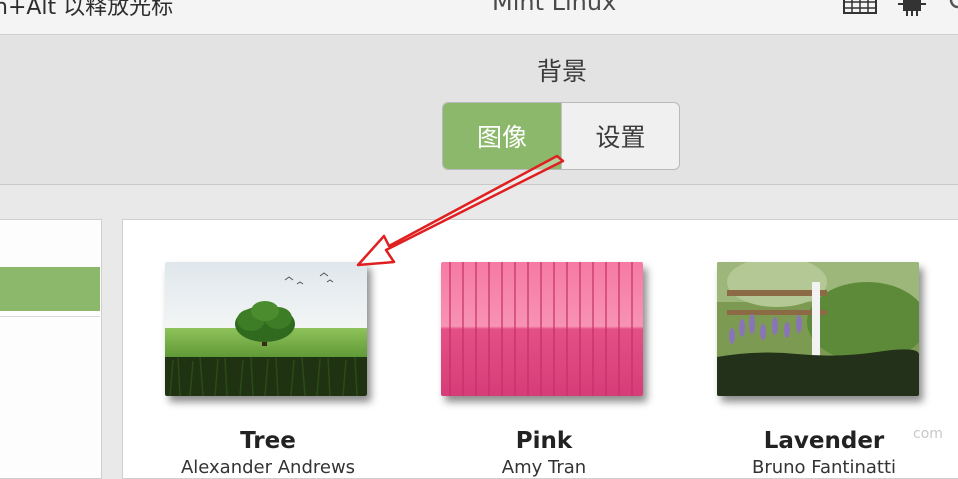 The image size is (958, 479). I want to click on sidebar-divider, so click(50, 316).